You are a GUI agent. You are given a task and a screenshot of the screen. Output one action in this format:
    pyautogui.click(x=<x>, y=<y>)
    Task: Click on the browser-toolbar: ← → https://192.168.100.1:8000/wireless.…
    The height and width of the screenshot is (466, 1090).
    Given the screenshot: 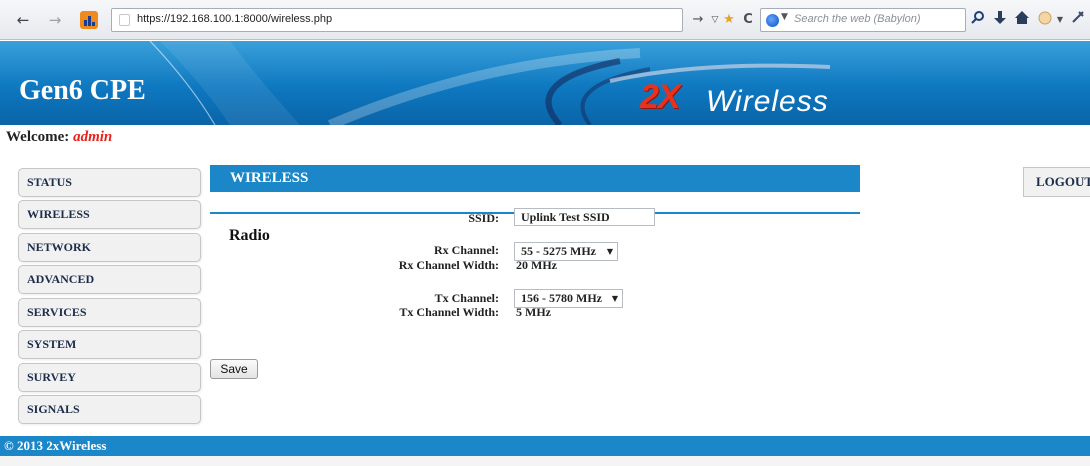 What is the action you would take?
    pyautogui.click(x=545, y=20)
    